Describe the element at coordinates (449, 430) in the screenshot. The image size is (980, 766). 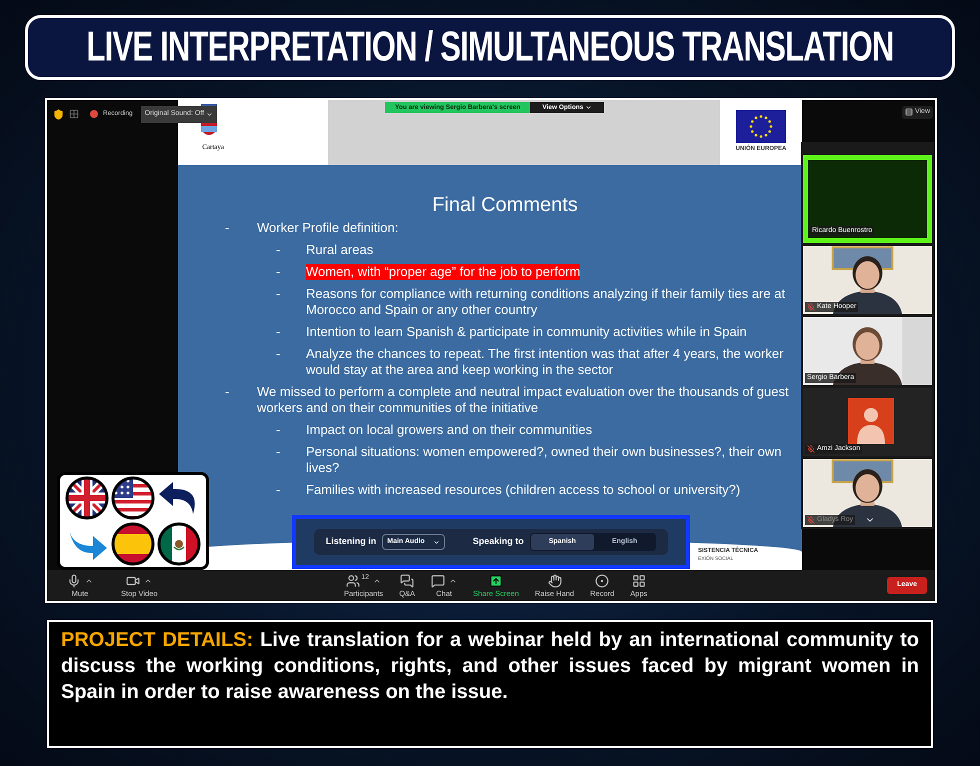
I see `sub-bullet-text: Impact on local growers and on their communities` at that location.